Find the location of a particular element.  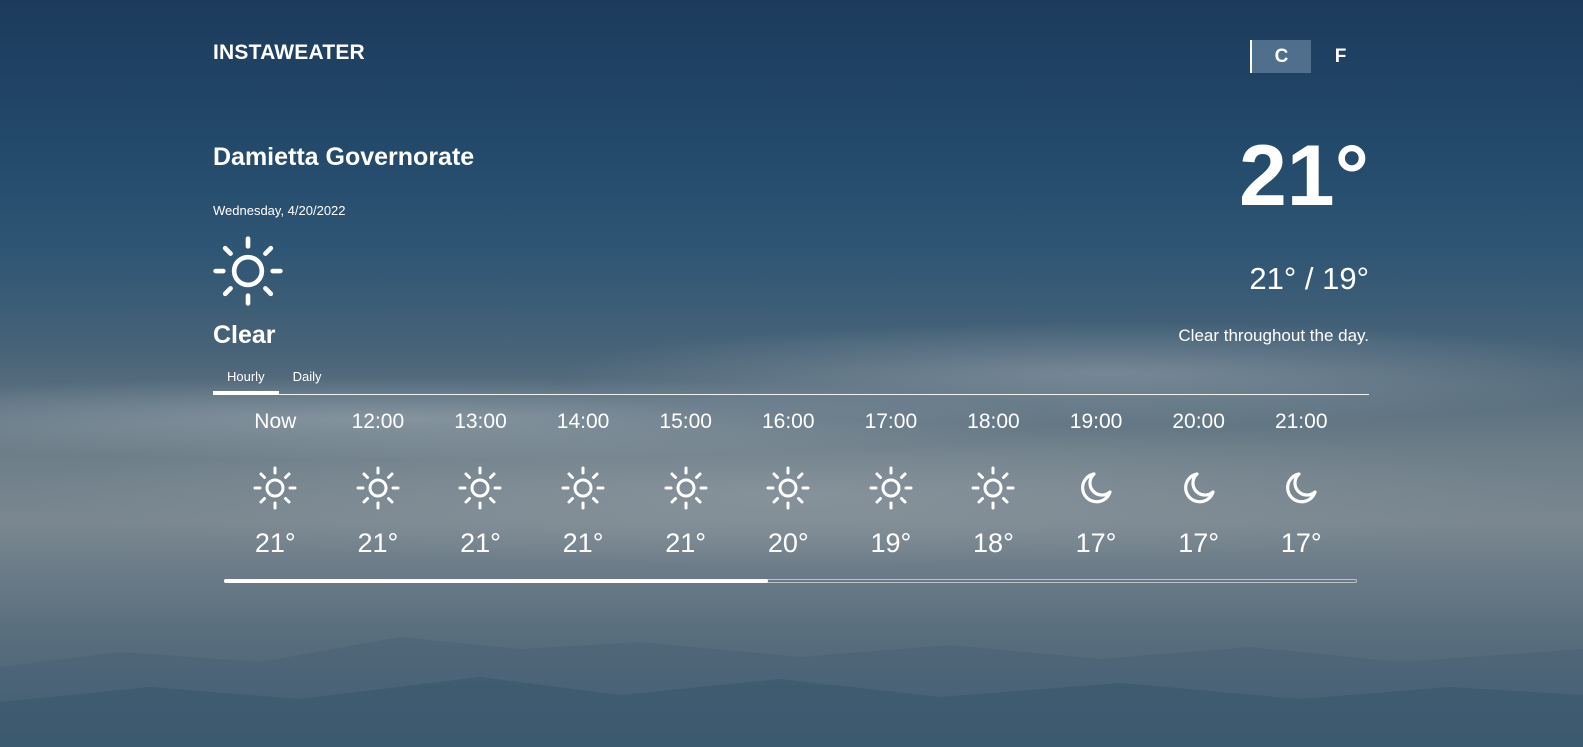

hourly-time: 18:00 is located at coordinates (993, 421).